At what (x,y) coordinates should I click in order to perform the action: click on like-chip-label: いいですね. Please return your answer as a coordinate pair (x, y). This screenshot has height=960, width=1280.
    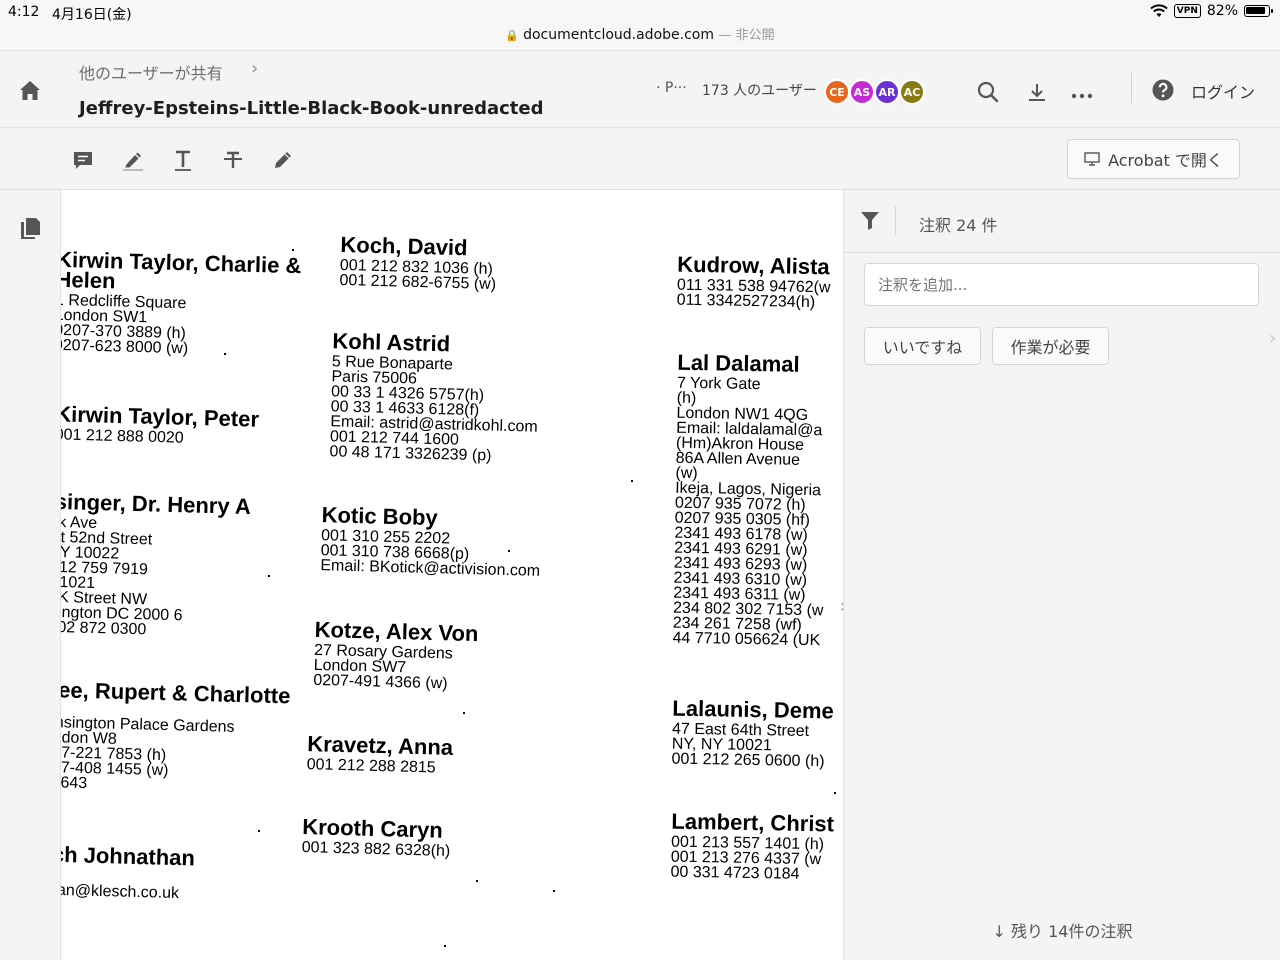
    Looking at the image, I should click on (922, 347).